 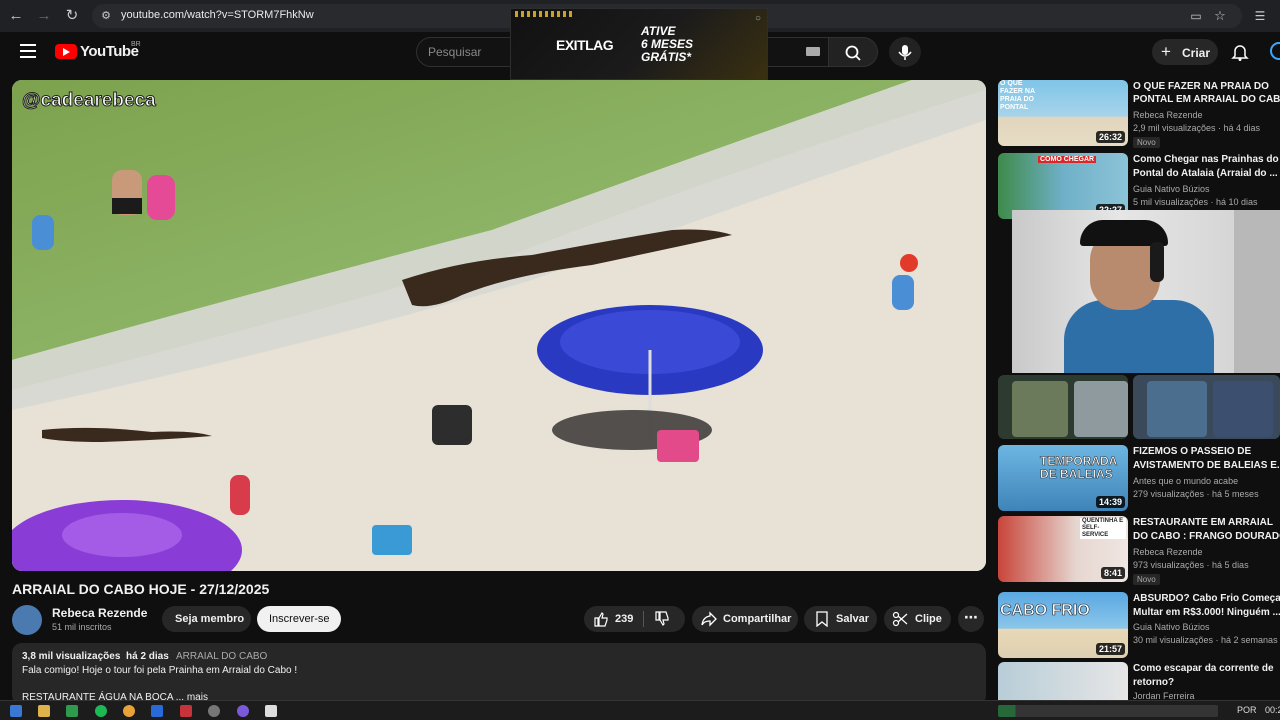 What do you see at coordinates (666, 57) in the screenshot?
I see `ad-line-3: GRÁTIS*` at bounding box center [666, 57].